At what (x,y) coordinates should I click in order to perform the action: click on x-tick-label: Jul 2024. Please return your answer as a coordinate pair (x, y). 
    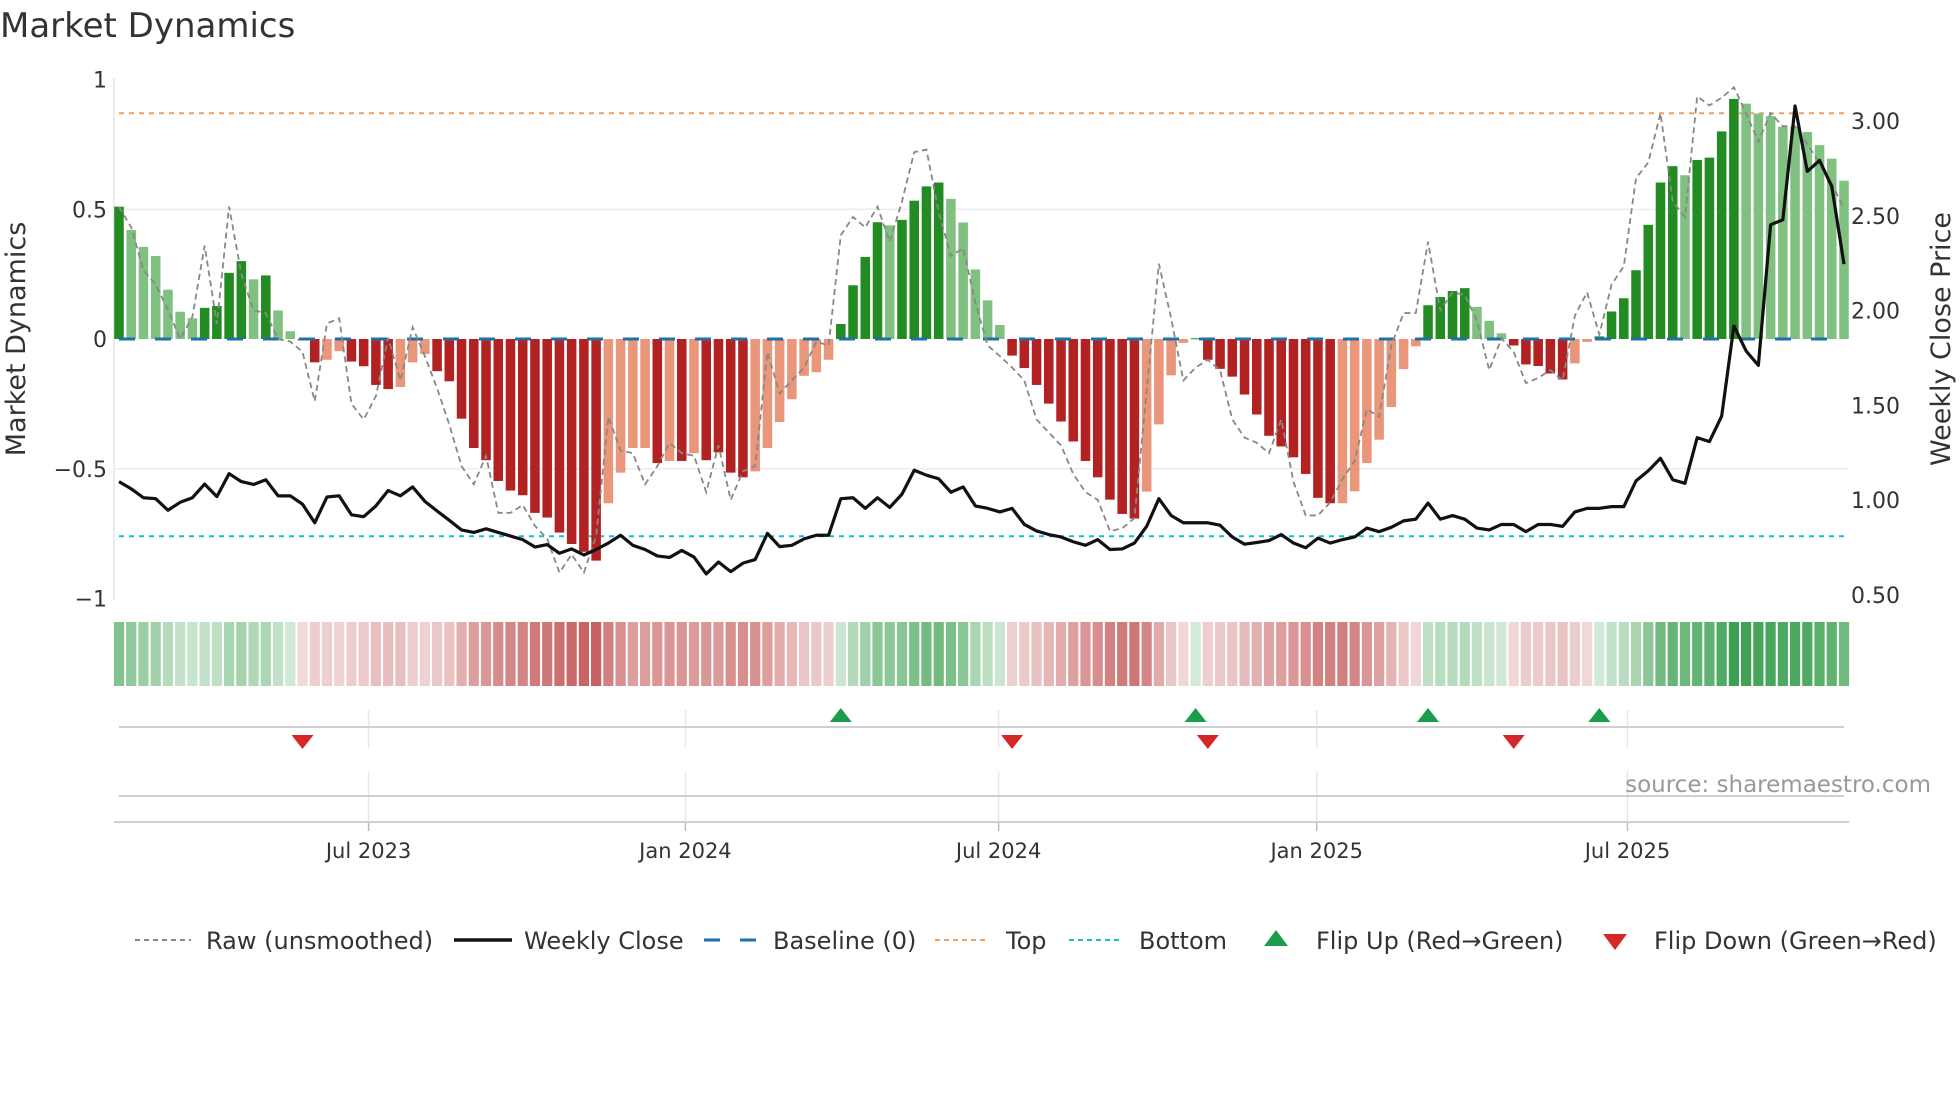
    Looking at the image, I should click on (997, 851).